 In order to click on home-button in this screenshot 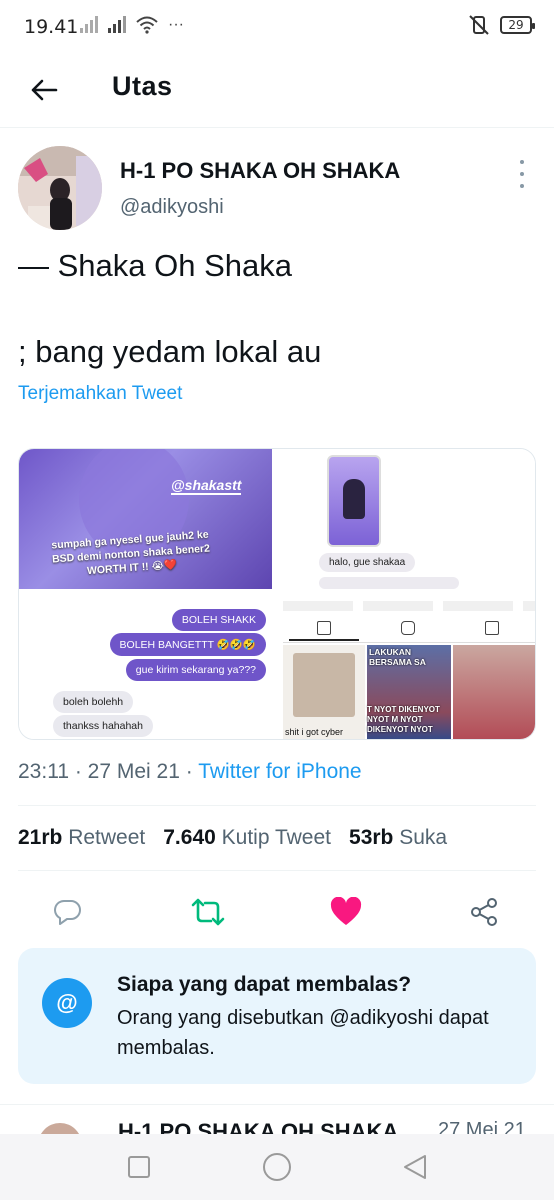, I will do `click(277, 1167)`.